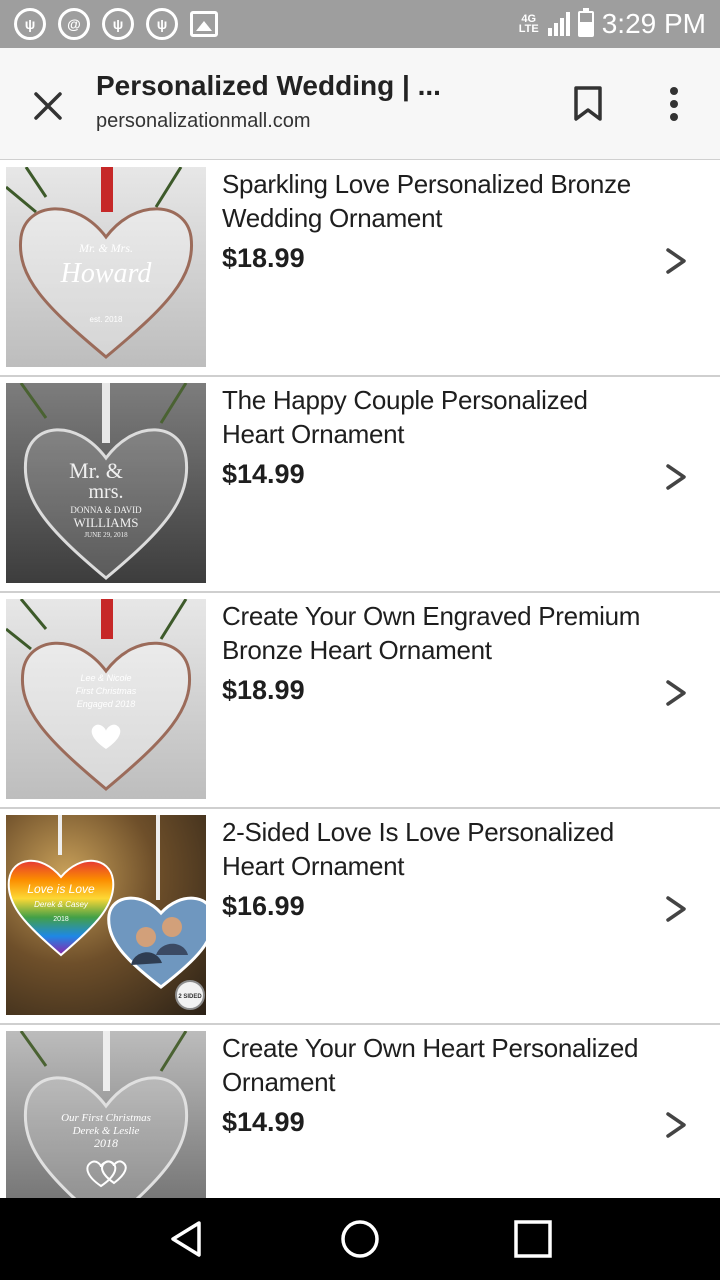 This screenshot has width=720, height=1280. Describe the element at coordinates (203, 121) in the screenshot. I see `page-url: personalizationmall.com` at that location.